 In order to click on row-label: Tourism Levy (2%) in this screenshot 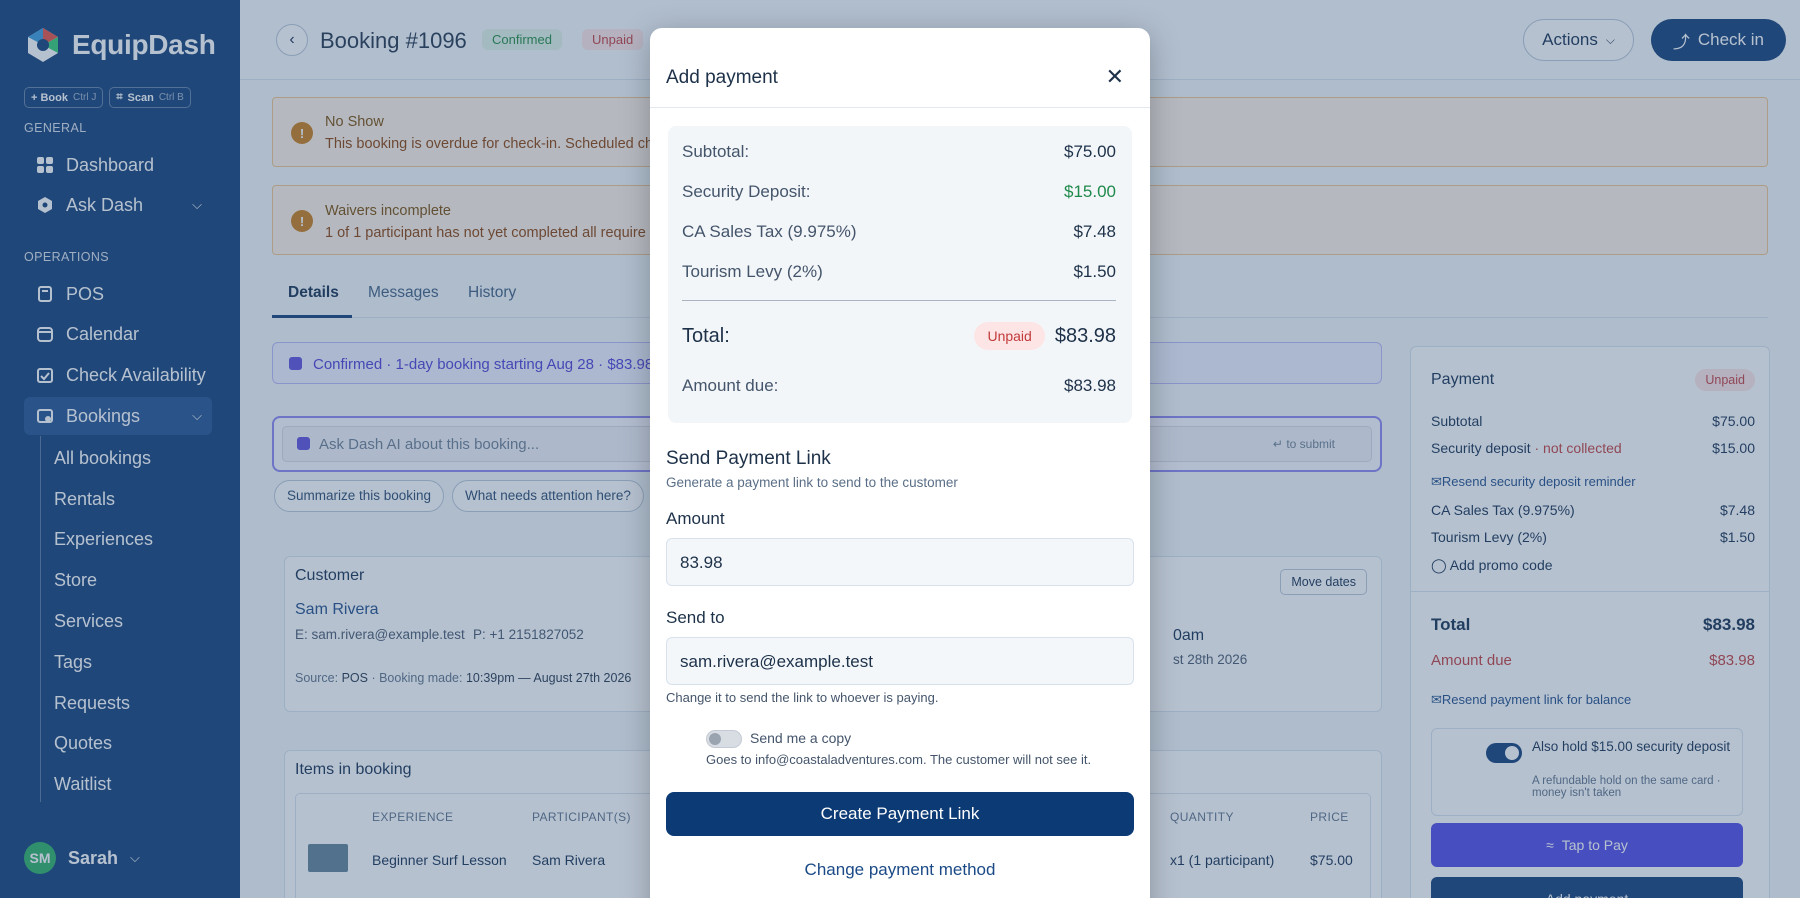, I will do `click(752, 271)`.